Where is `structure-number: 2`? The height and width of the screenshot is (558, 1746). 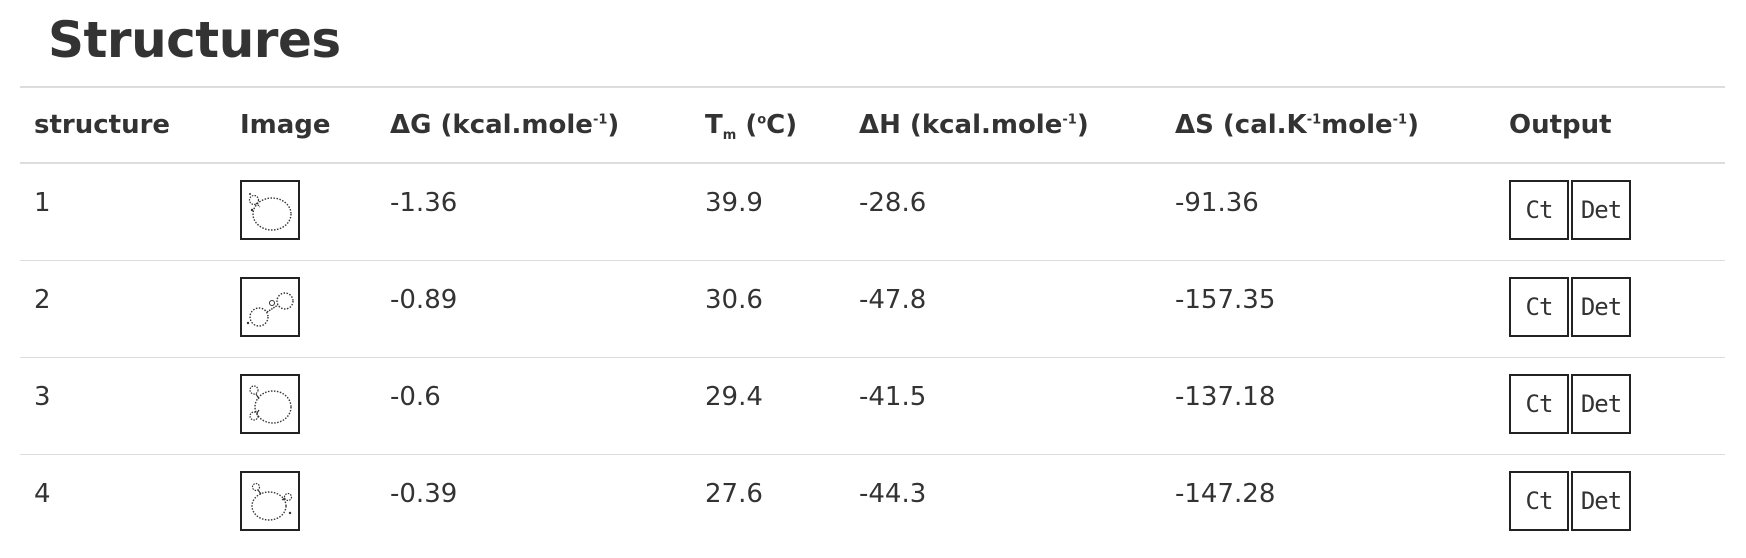
structure-number: 2 is located at coordinates (123, 308).